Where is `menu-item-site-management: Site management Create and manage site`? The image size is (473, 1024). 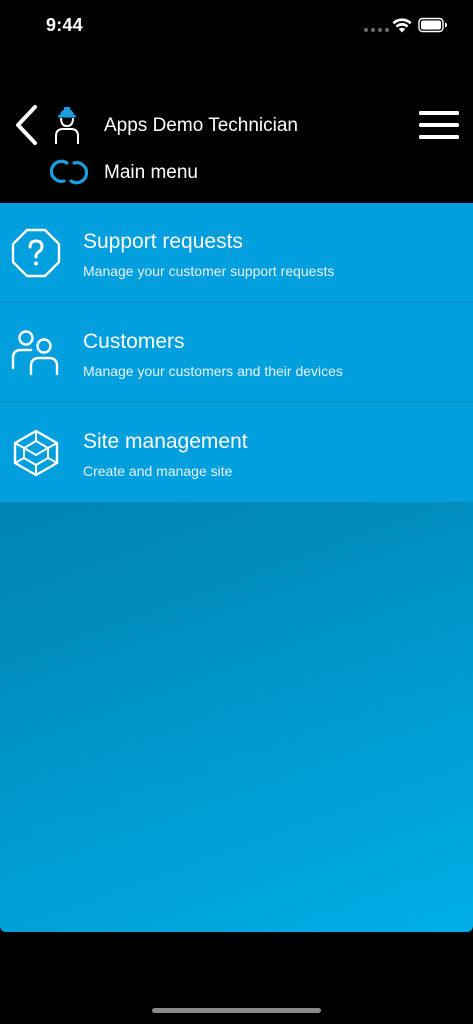 menu-item-site-management: Site management Create and manage site is located at coordinates (236, 453).